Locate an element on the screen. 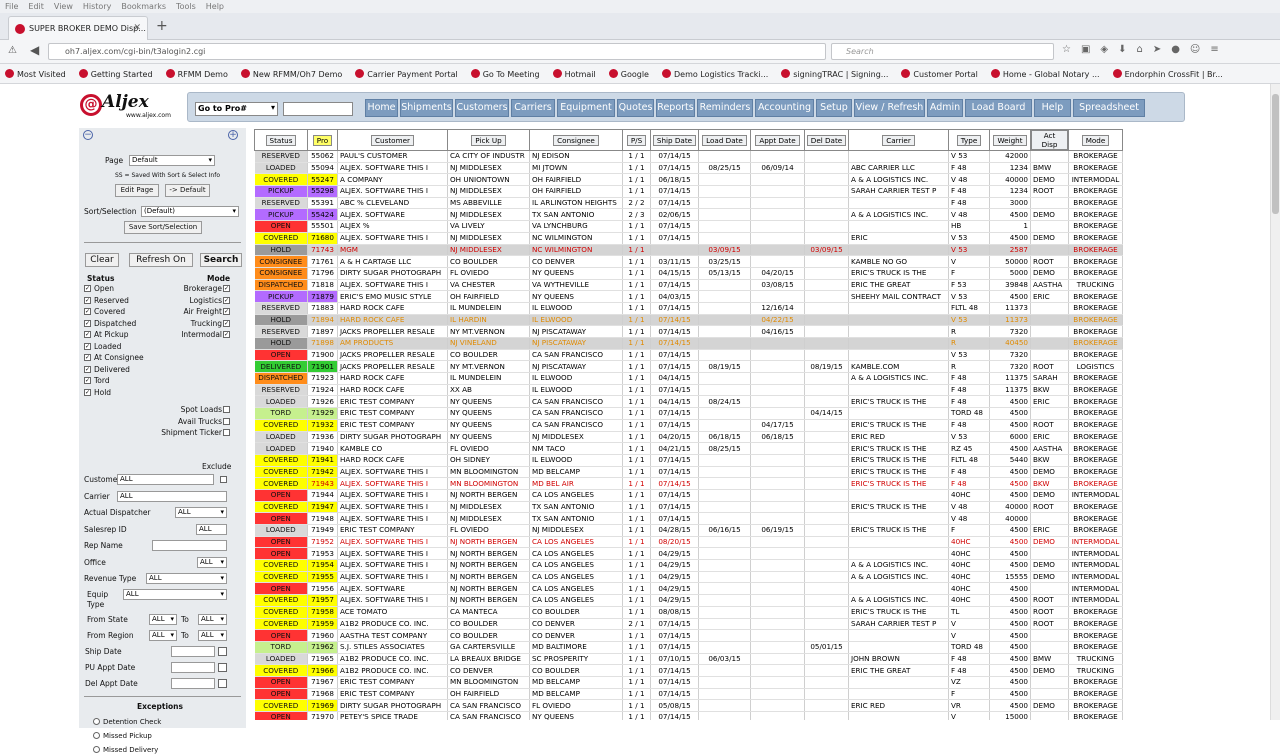 The image size is (1280, 754). fromstate-select: ALL is located at coordinates (163, 619).